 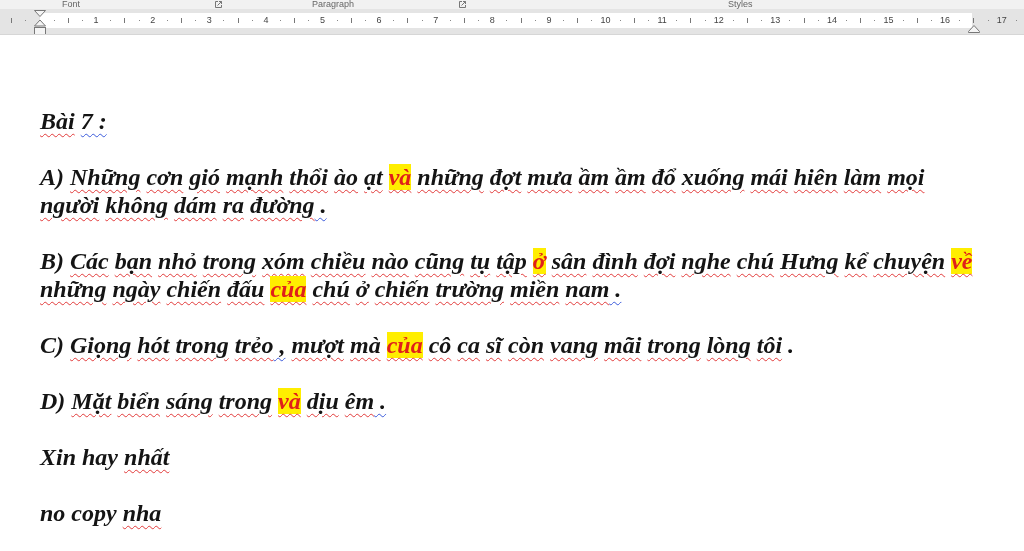 I want to click on ruler-number: 14, so click(x=831, y=20).